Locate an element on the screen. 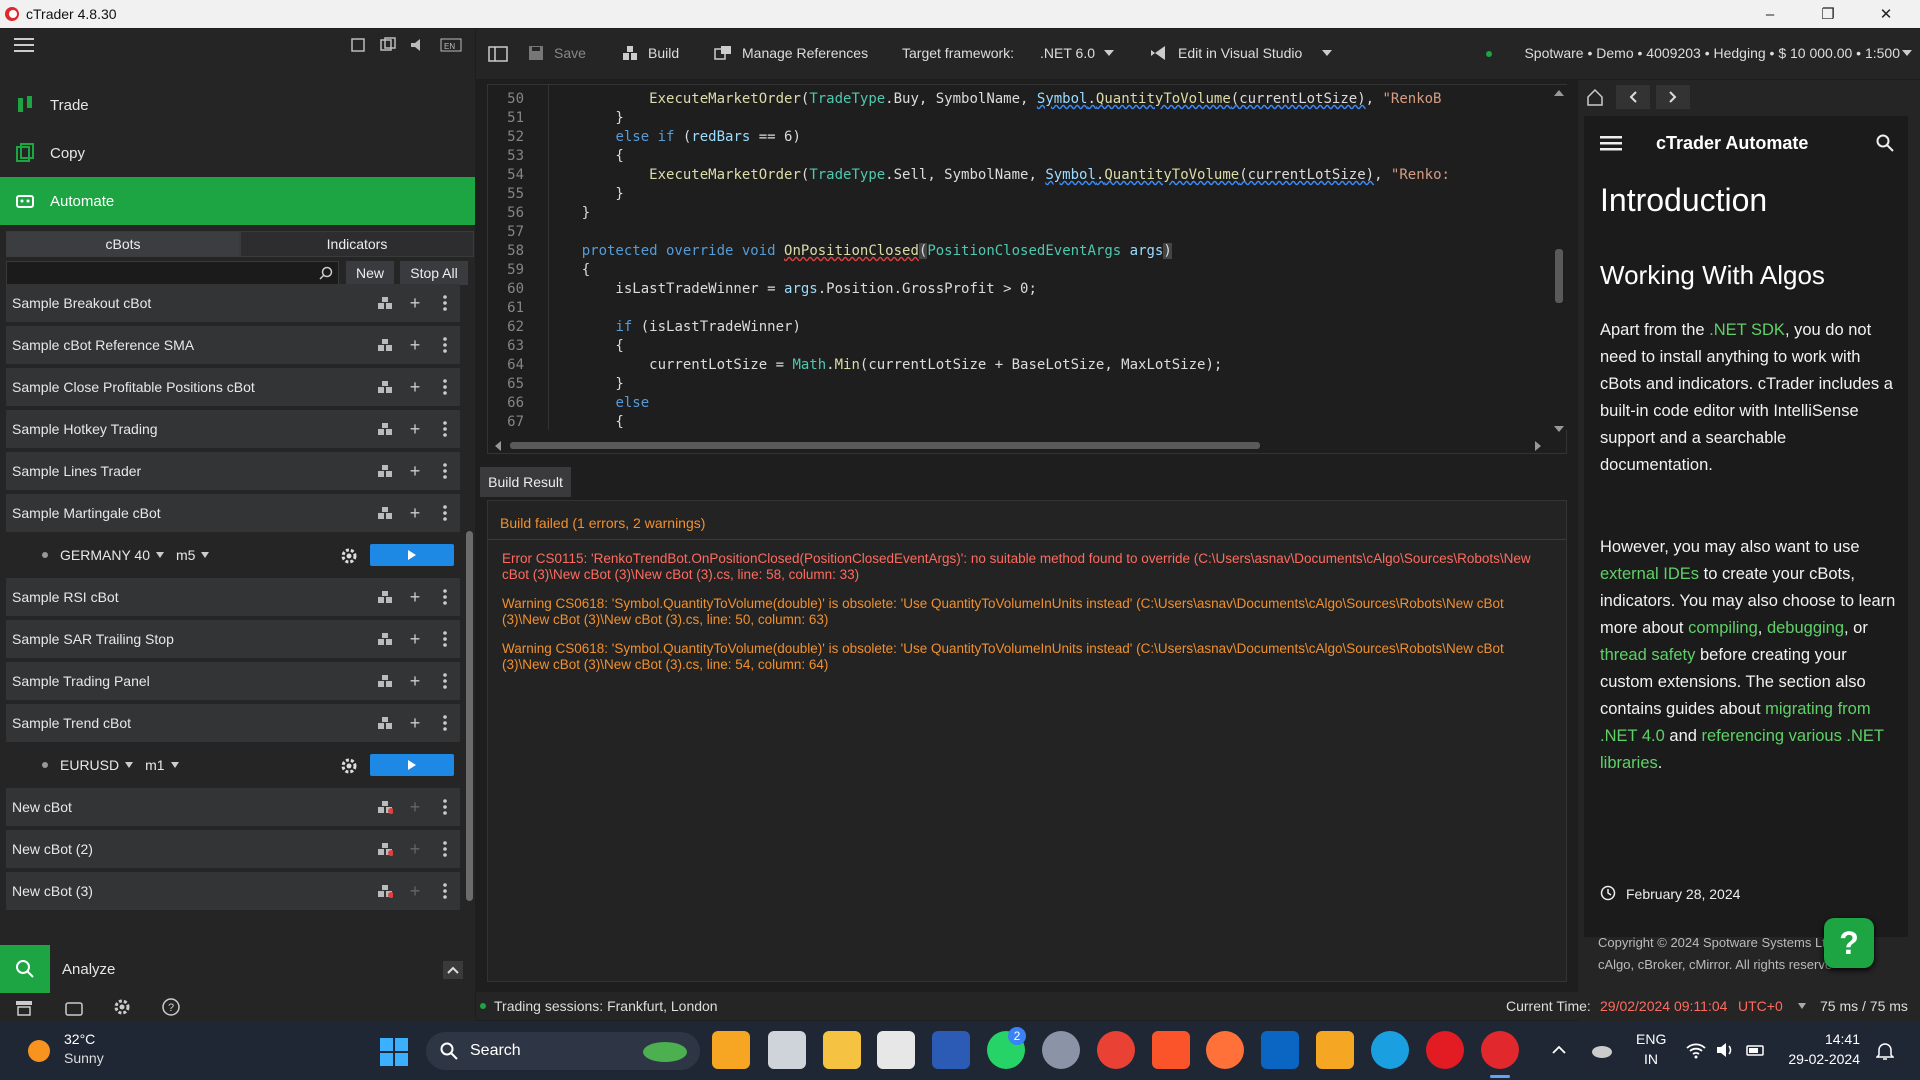 This screenshot has width=1920, height=1080. notification-bell-icon is located at coordinates (1885, 1051).